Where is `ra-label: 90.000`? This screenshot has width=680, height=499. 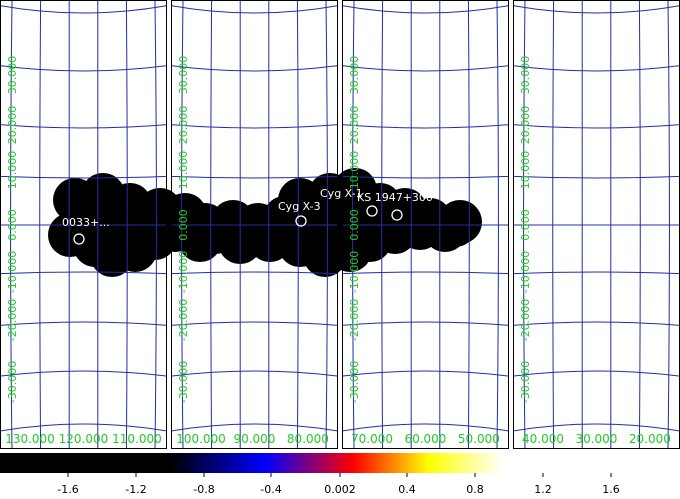 ra-label: 90.000 is located at coordinates (254, 439).